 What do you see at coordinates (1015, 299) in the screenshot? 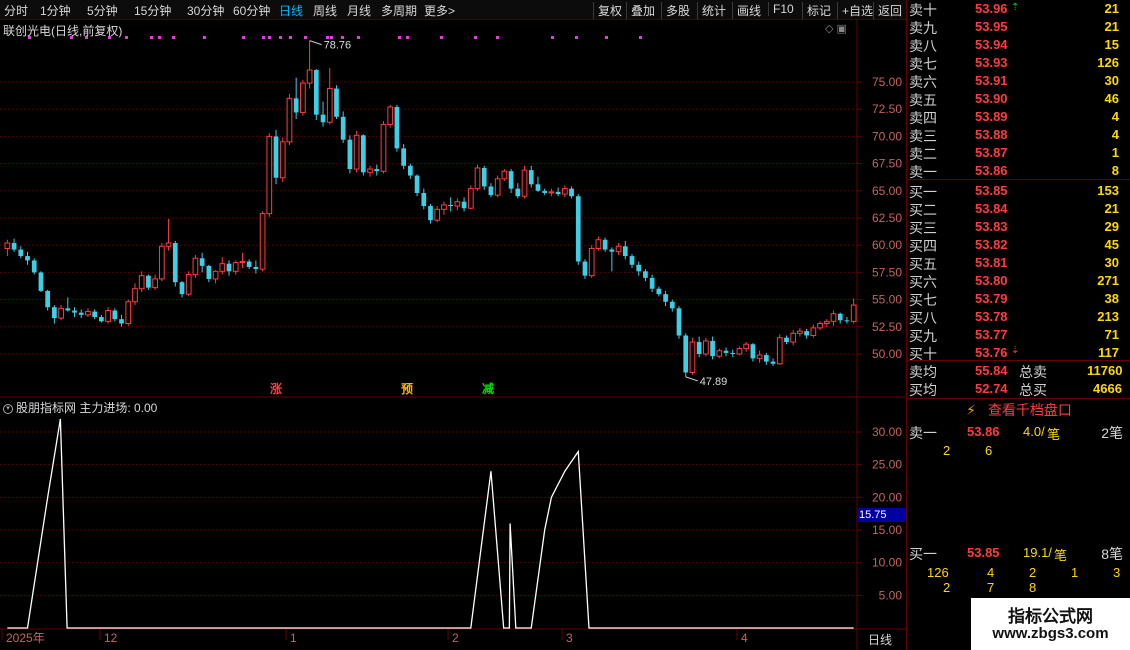
I see `buy-level-row: 买七 53.79 38` at bounding box center [1015, 299].